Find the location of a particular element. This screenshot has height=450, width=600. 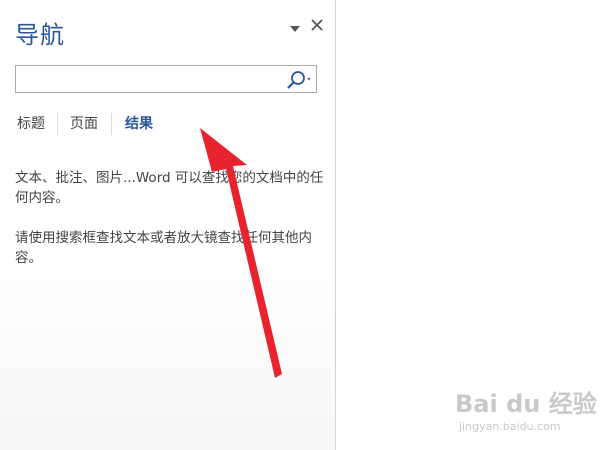

tab-headings: 标题 is located at coordinates (31, 123).